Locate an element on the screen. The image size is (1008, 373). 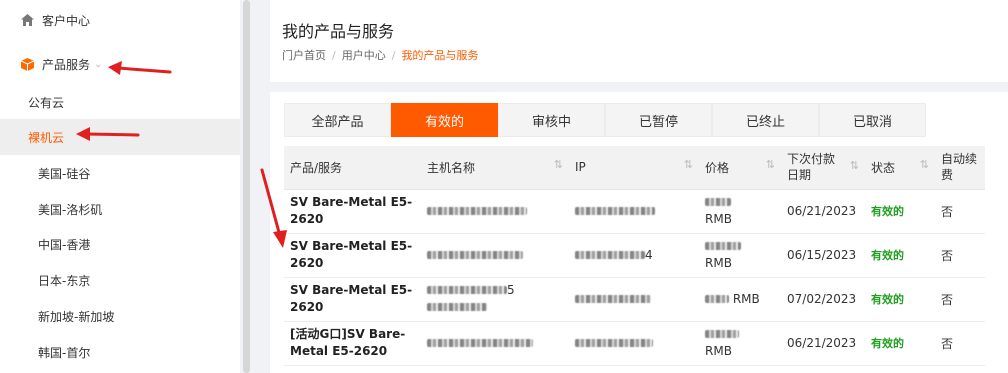
sidebar-item-label: 裸机云 is located at coordinates (46, 137).